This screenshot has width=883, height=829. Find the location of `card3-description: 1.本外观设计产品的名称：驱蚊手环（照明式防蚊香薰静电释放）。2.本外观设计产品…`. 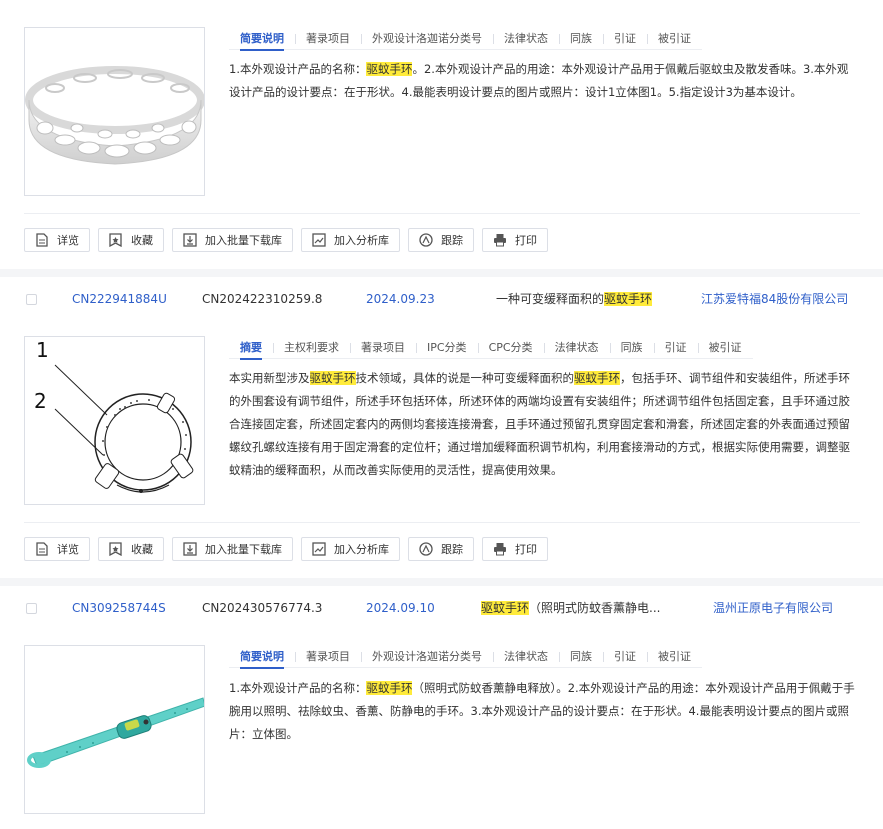

card3-description: 1.本外观设计产品的名称：驱蚊手环（照明式防蚊香薰静电释放）。2.本外观设计产品… is located at coordinates (542, 711).